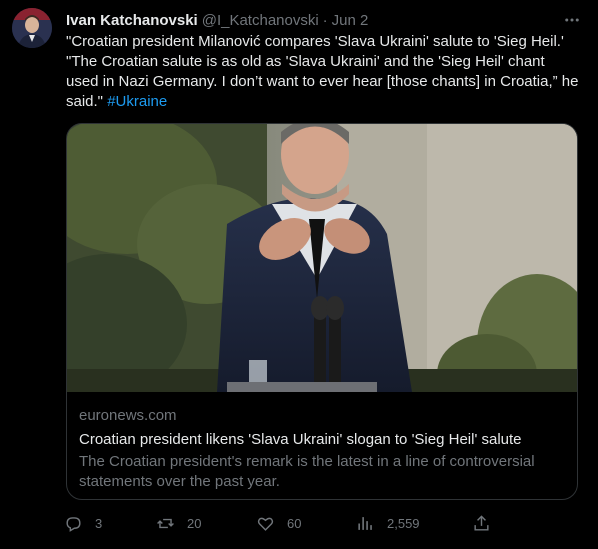 This screenshot has height=549, width=598. What do you see at coordinates (128, 415) in the screenshot?
I see `card-domain: euronews.com` at bounding box center [128, 415].